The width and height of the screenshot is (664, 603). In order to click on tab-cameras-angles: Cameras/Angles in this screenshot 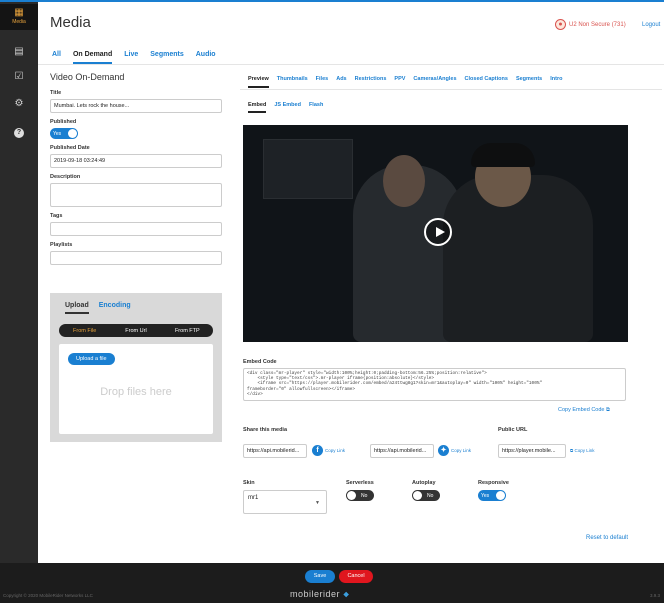, I will do `click(434, 82)`.